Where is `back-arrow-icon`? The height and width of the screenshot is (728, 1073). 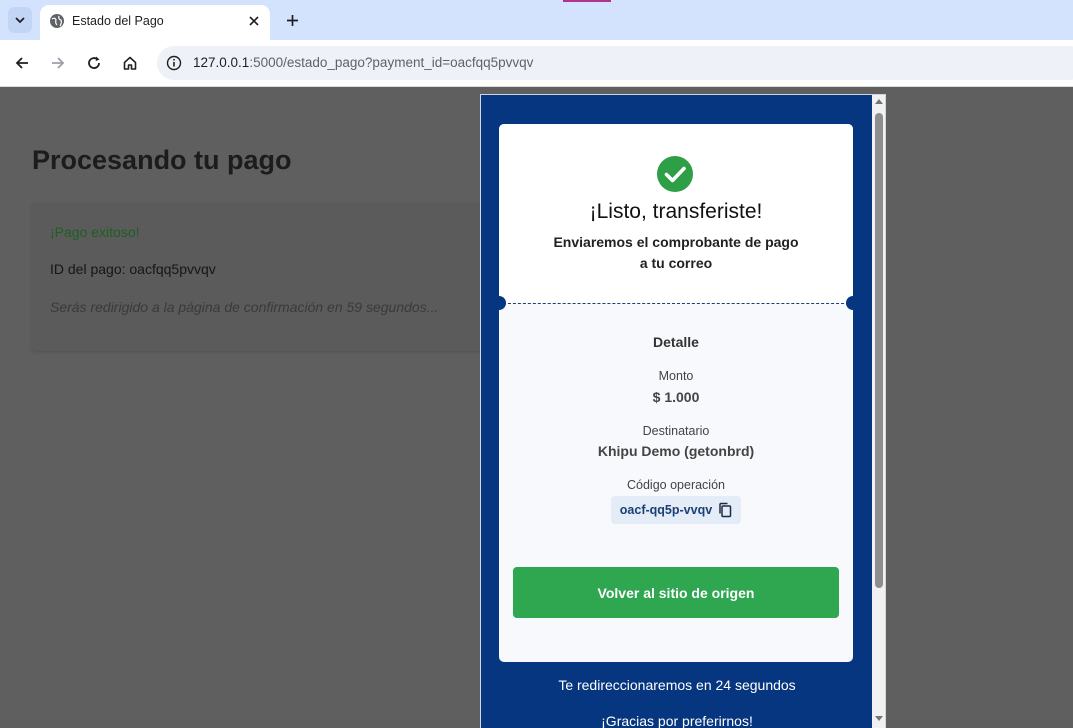
back-arrow-icon is located at coordinates (21, 63).